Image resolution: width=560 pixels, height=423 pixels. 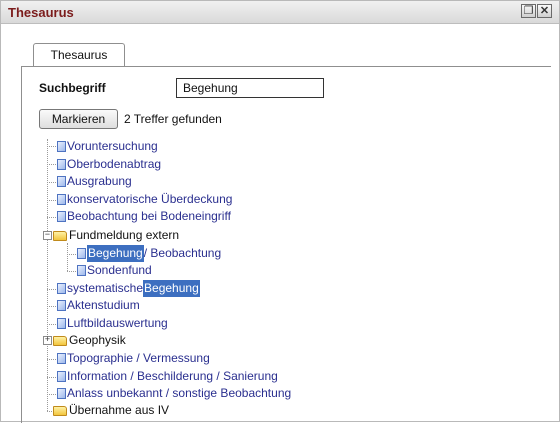 I want to click on tree-folder-label: Übernahme aus IV, so click(x=119, y=410).